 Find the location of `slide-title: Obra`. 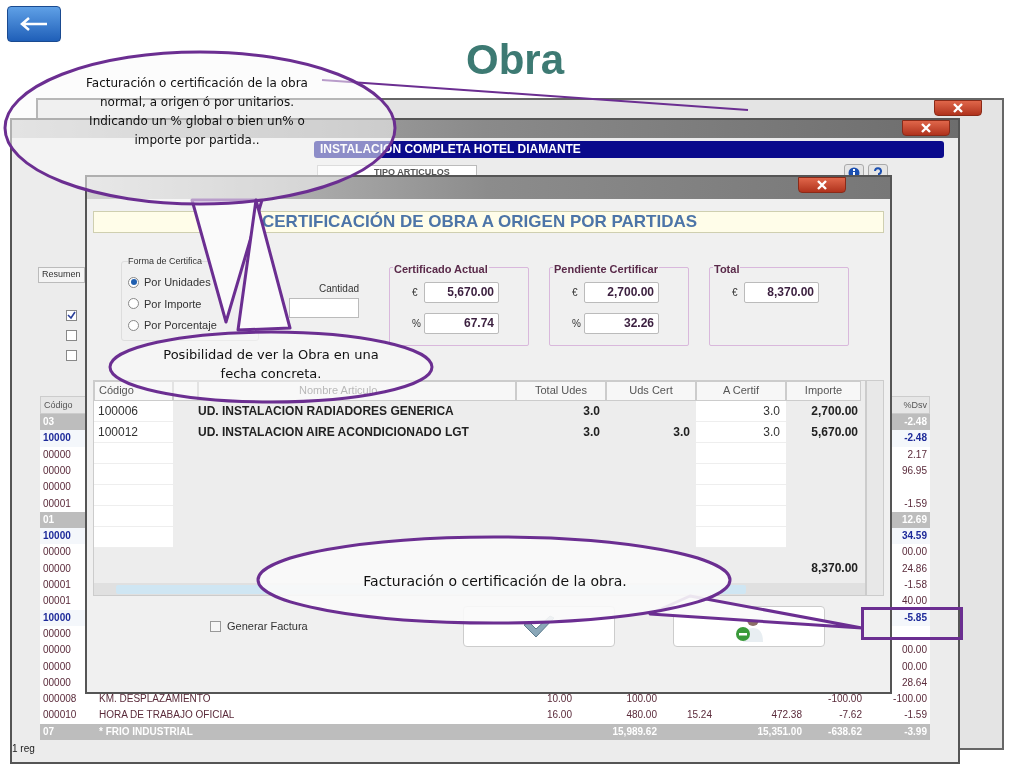

slide-title: Obra is located at coordinates (515, 60).